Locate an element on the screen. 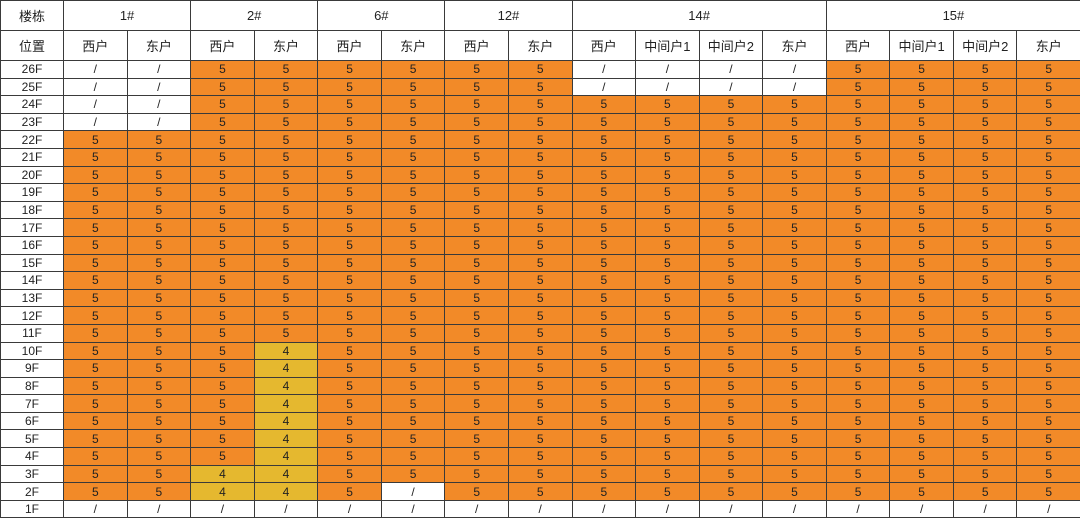 This screenshot has width=1080, height=520. floor-label: 4F is located at coordinates (32, 456).